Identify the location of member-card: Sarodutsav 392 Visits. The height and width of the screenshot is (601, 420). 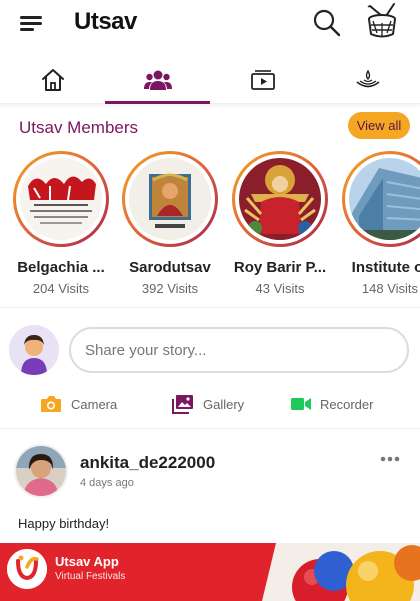
(170, 223).